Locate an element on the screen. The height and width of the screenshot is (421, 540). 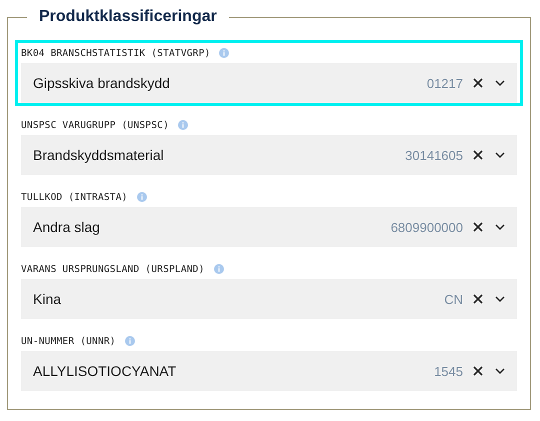
field-label: VARANS URSPRUNGSLAND (URSPLAND) is located at coordinates (113, 269).